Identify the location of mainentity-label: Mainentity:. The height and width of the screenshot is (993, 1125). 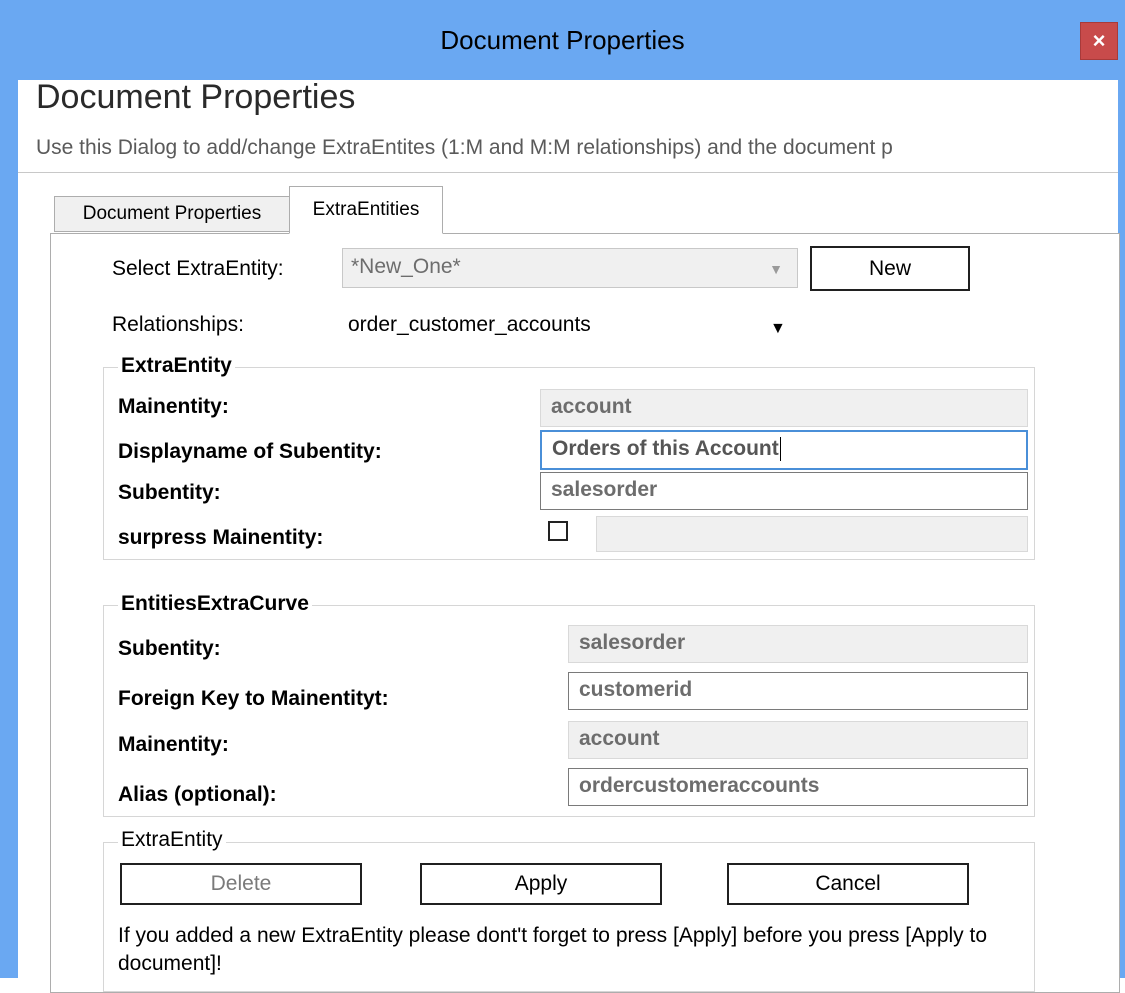
(173, 406).